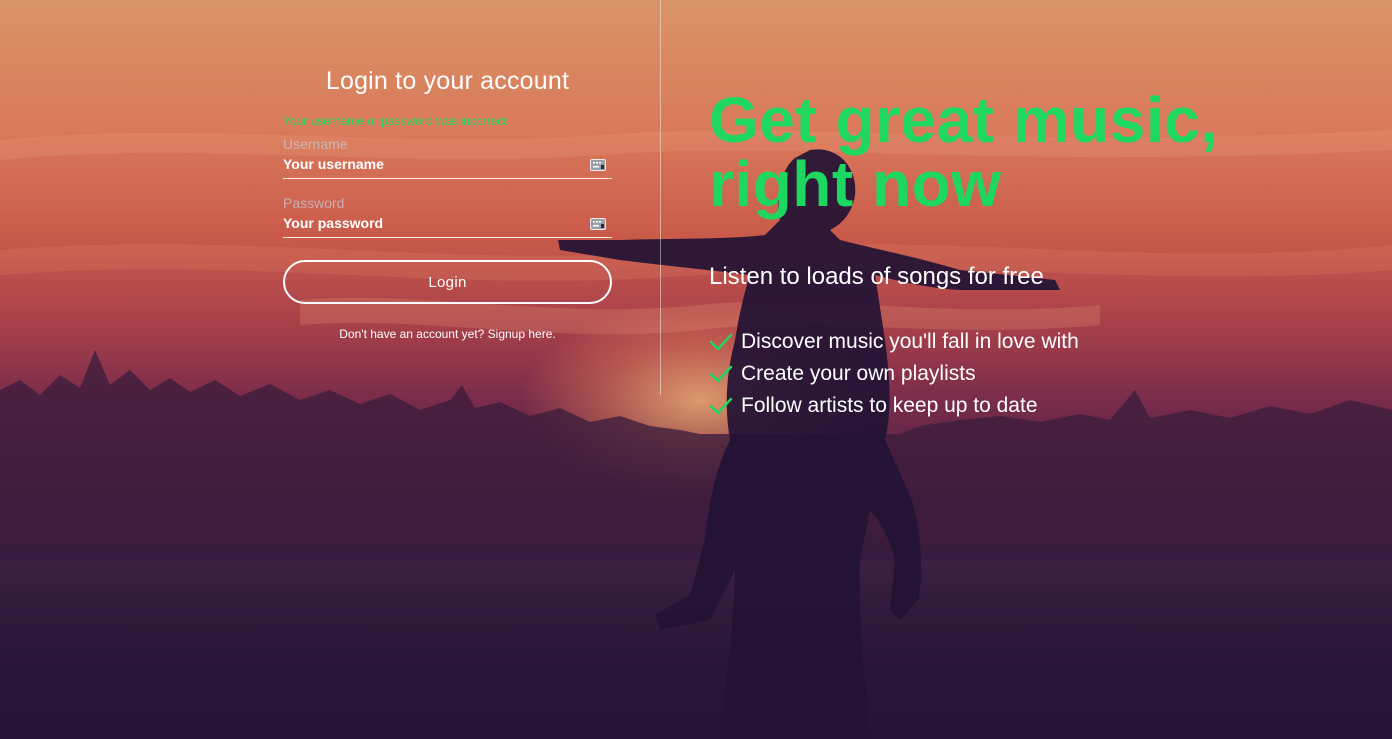 The height and width of the screenshot is (739, 1392). Describe the element at coordinates (910, 341) in the screenshot. I see `feature-text: Discover music you'll fall in love with` at that location.